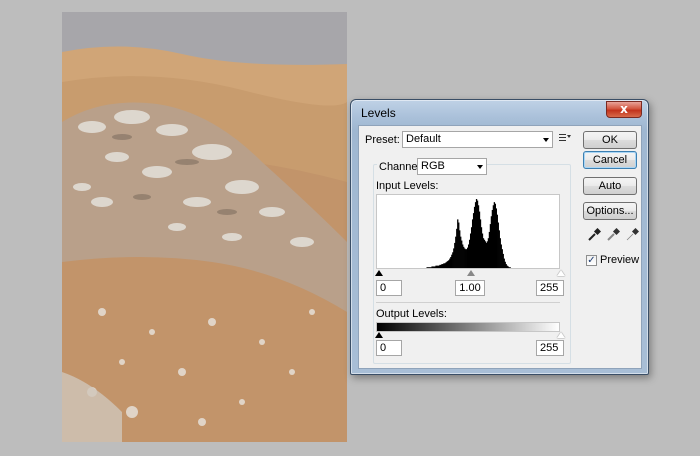 Image resolution: width=700 pixels, height=456 pixels. I want to click on input-gamma-field: 1.00, so click(470, 288).